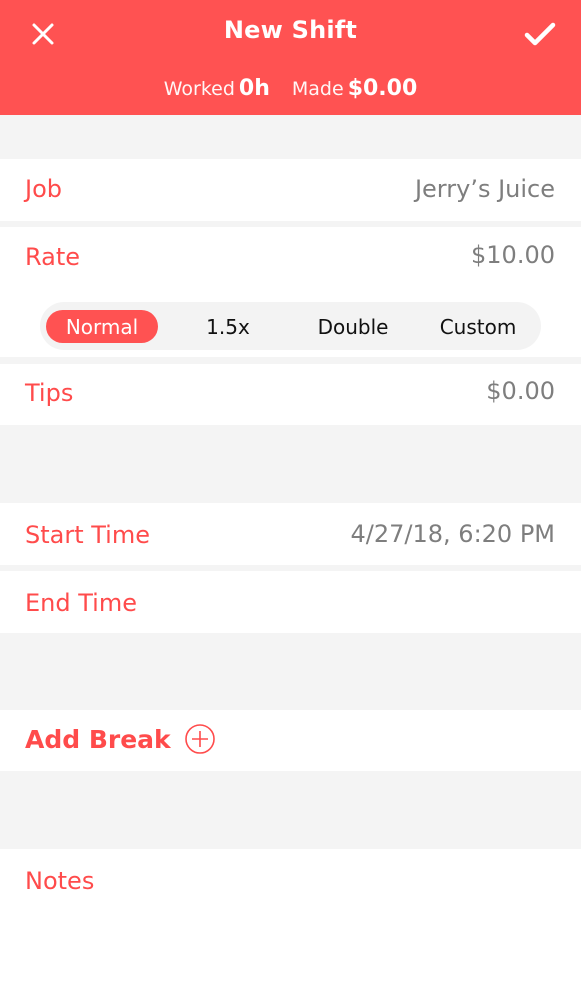 The height and width of the screenshot is (1000, 581). I want to click on rate-row: Rate $10.00 Normal 1.5x Double Custom, so click(290, 292).